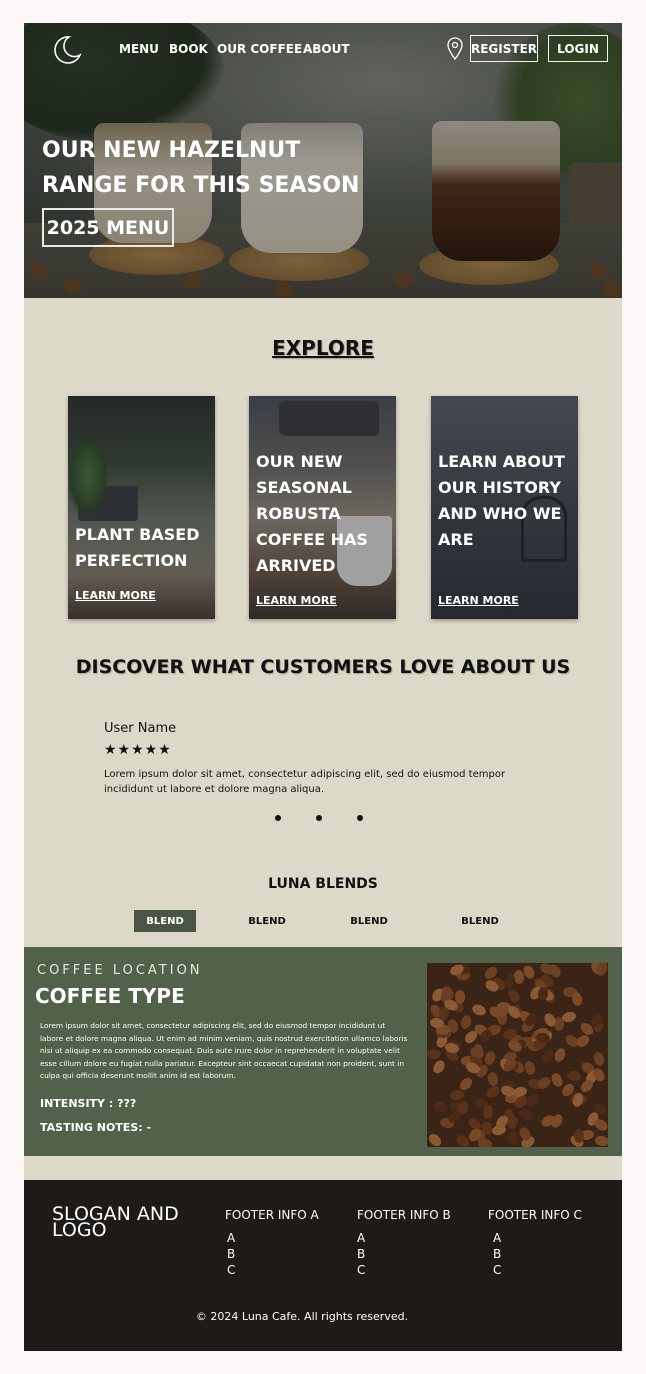 The image size is (646, 1374). What do you see at coordinates (88, 1103) in the screenshot?
I see `coffee-intensity: INTENSITY : ???` at bounding box center [88, 1103].